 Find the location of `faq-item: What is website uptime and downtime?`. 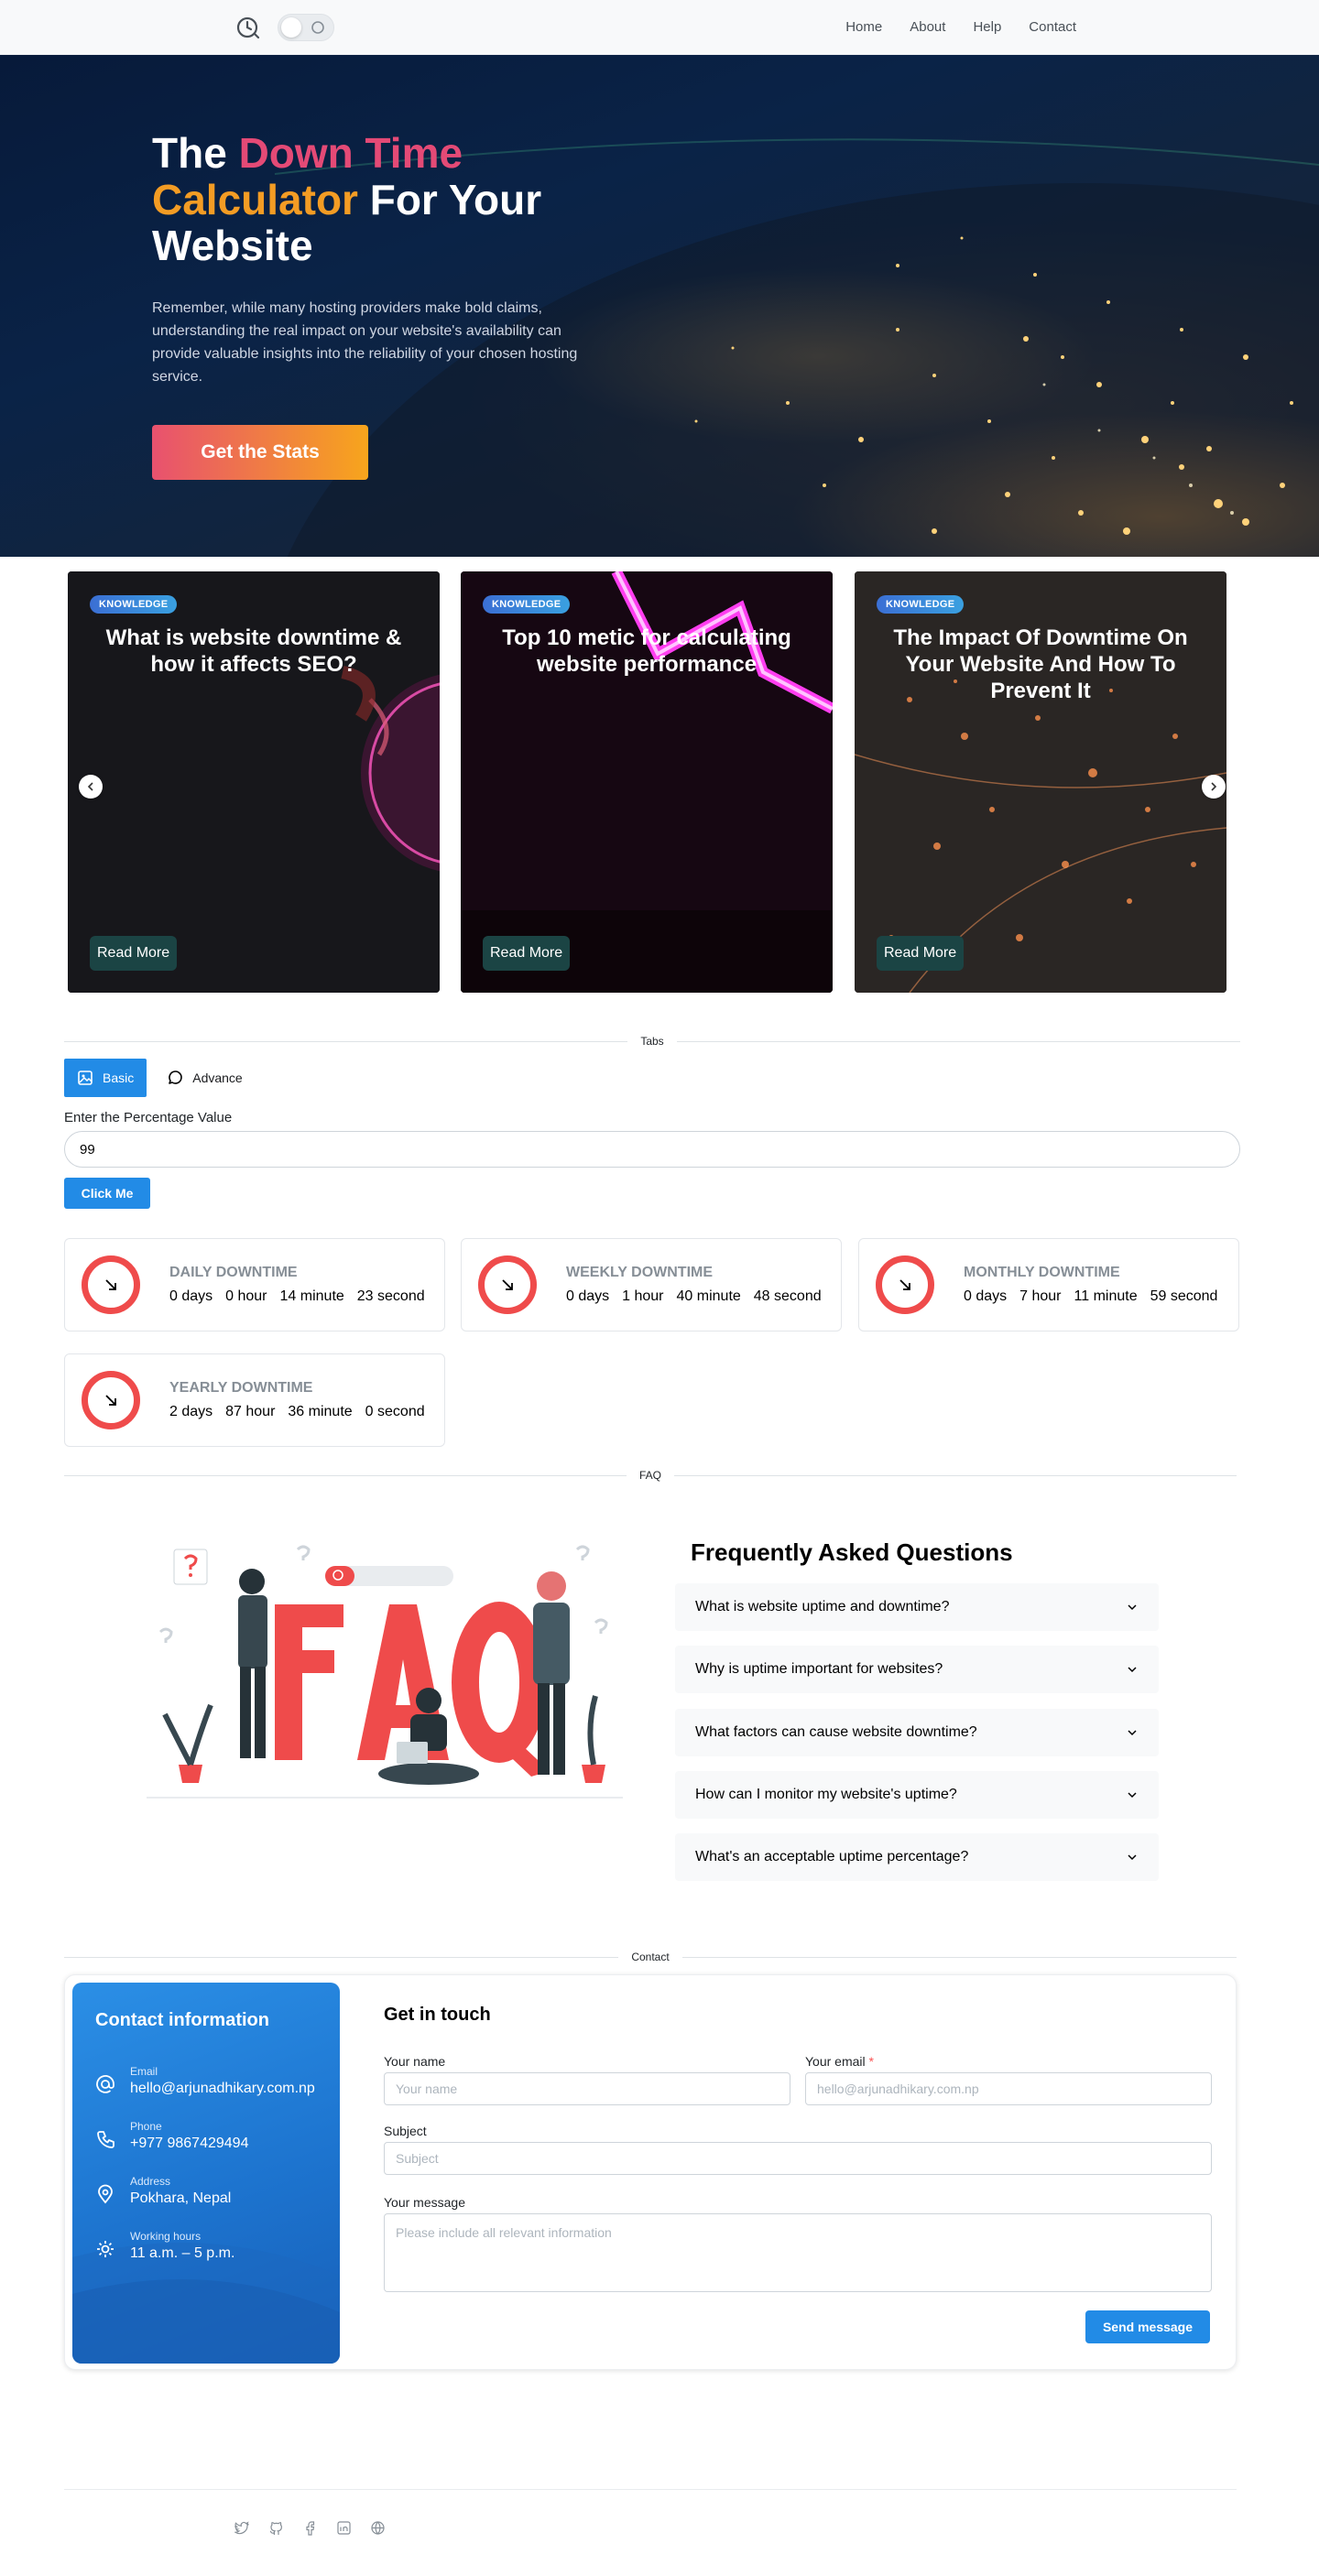

faq-item: What is website uptime and downtime? is located at coordinates (917, 1607).